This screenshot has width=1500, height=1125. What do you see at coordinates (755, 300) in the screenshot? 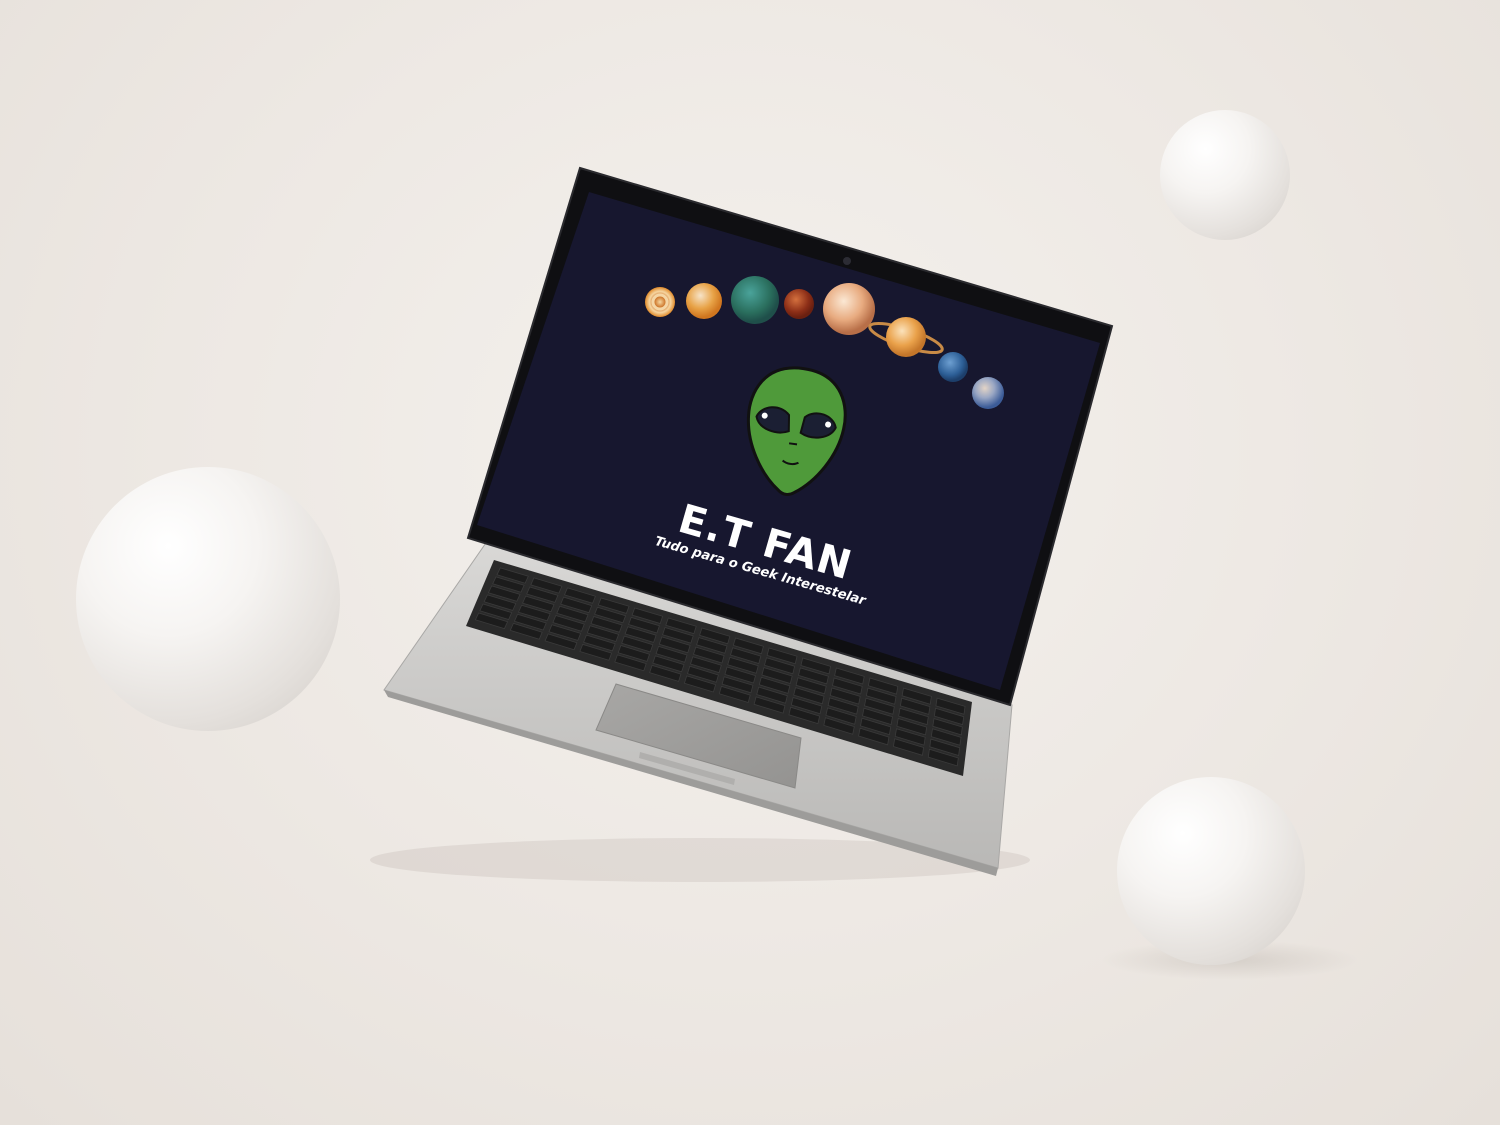
I see `earth-planet-icon` at bounding box center [755, 300].